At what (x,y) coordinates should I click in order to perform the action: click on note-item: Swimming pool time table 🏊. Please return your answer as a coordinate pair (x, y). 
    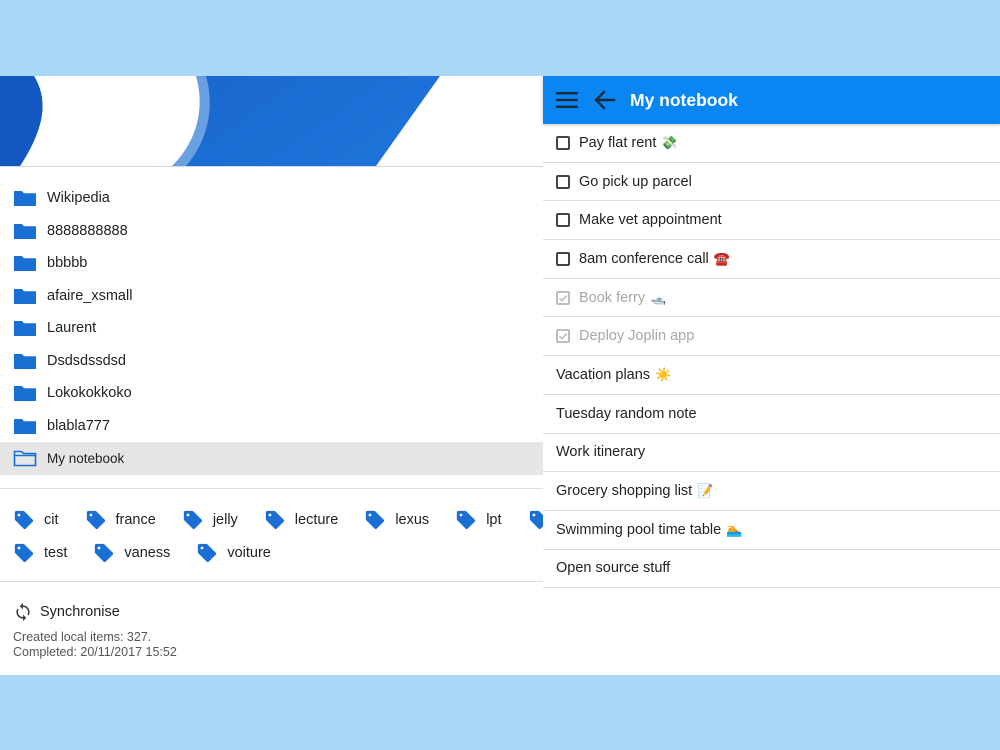
    Looking at the image, I should click on (771, 530).